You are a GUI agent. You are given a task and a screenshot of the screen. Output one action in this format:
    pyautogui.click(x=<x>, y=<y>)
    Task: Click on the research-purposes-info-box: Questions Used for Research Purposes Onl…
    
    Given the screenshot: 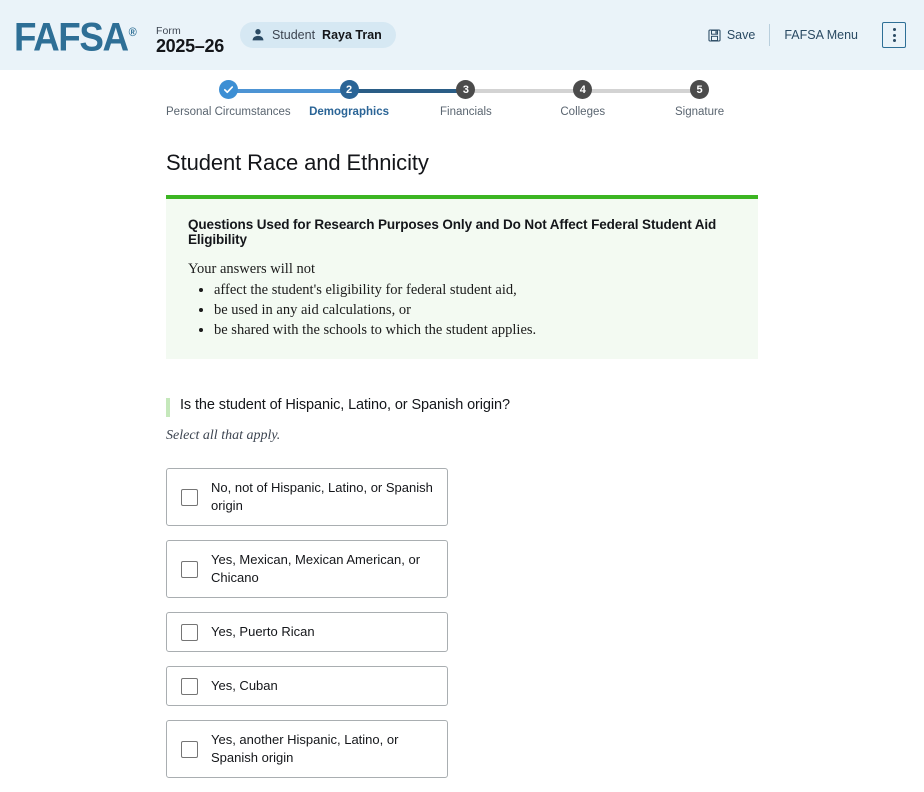 What is the action you would take?
    pyautogui.click(x=462, y=277)
    